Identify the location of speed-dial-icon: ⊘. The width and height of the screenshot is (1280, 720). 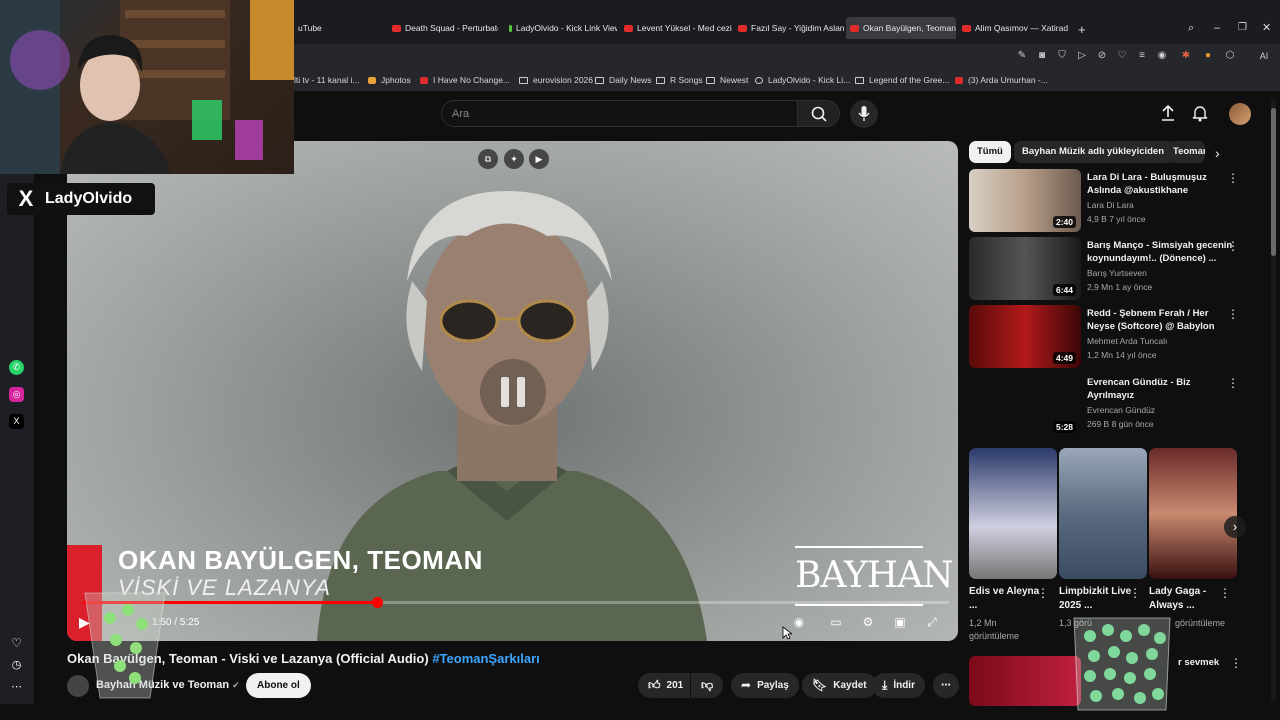
(1102, 56).